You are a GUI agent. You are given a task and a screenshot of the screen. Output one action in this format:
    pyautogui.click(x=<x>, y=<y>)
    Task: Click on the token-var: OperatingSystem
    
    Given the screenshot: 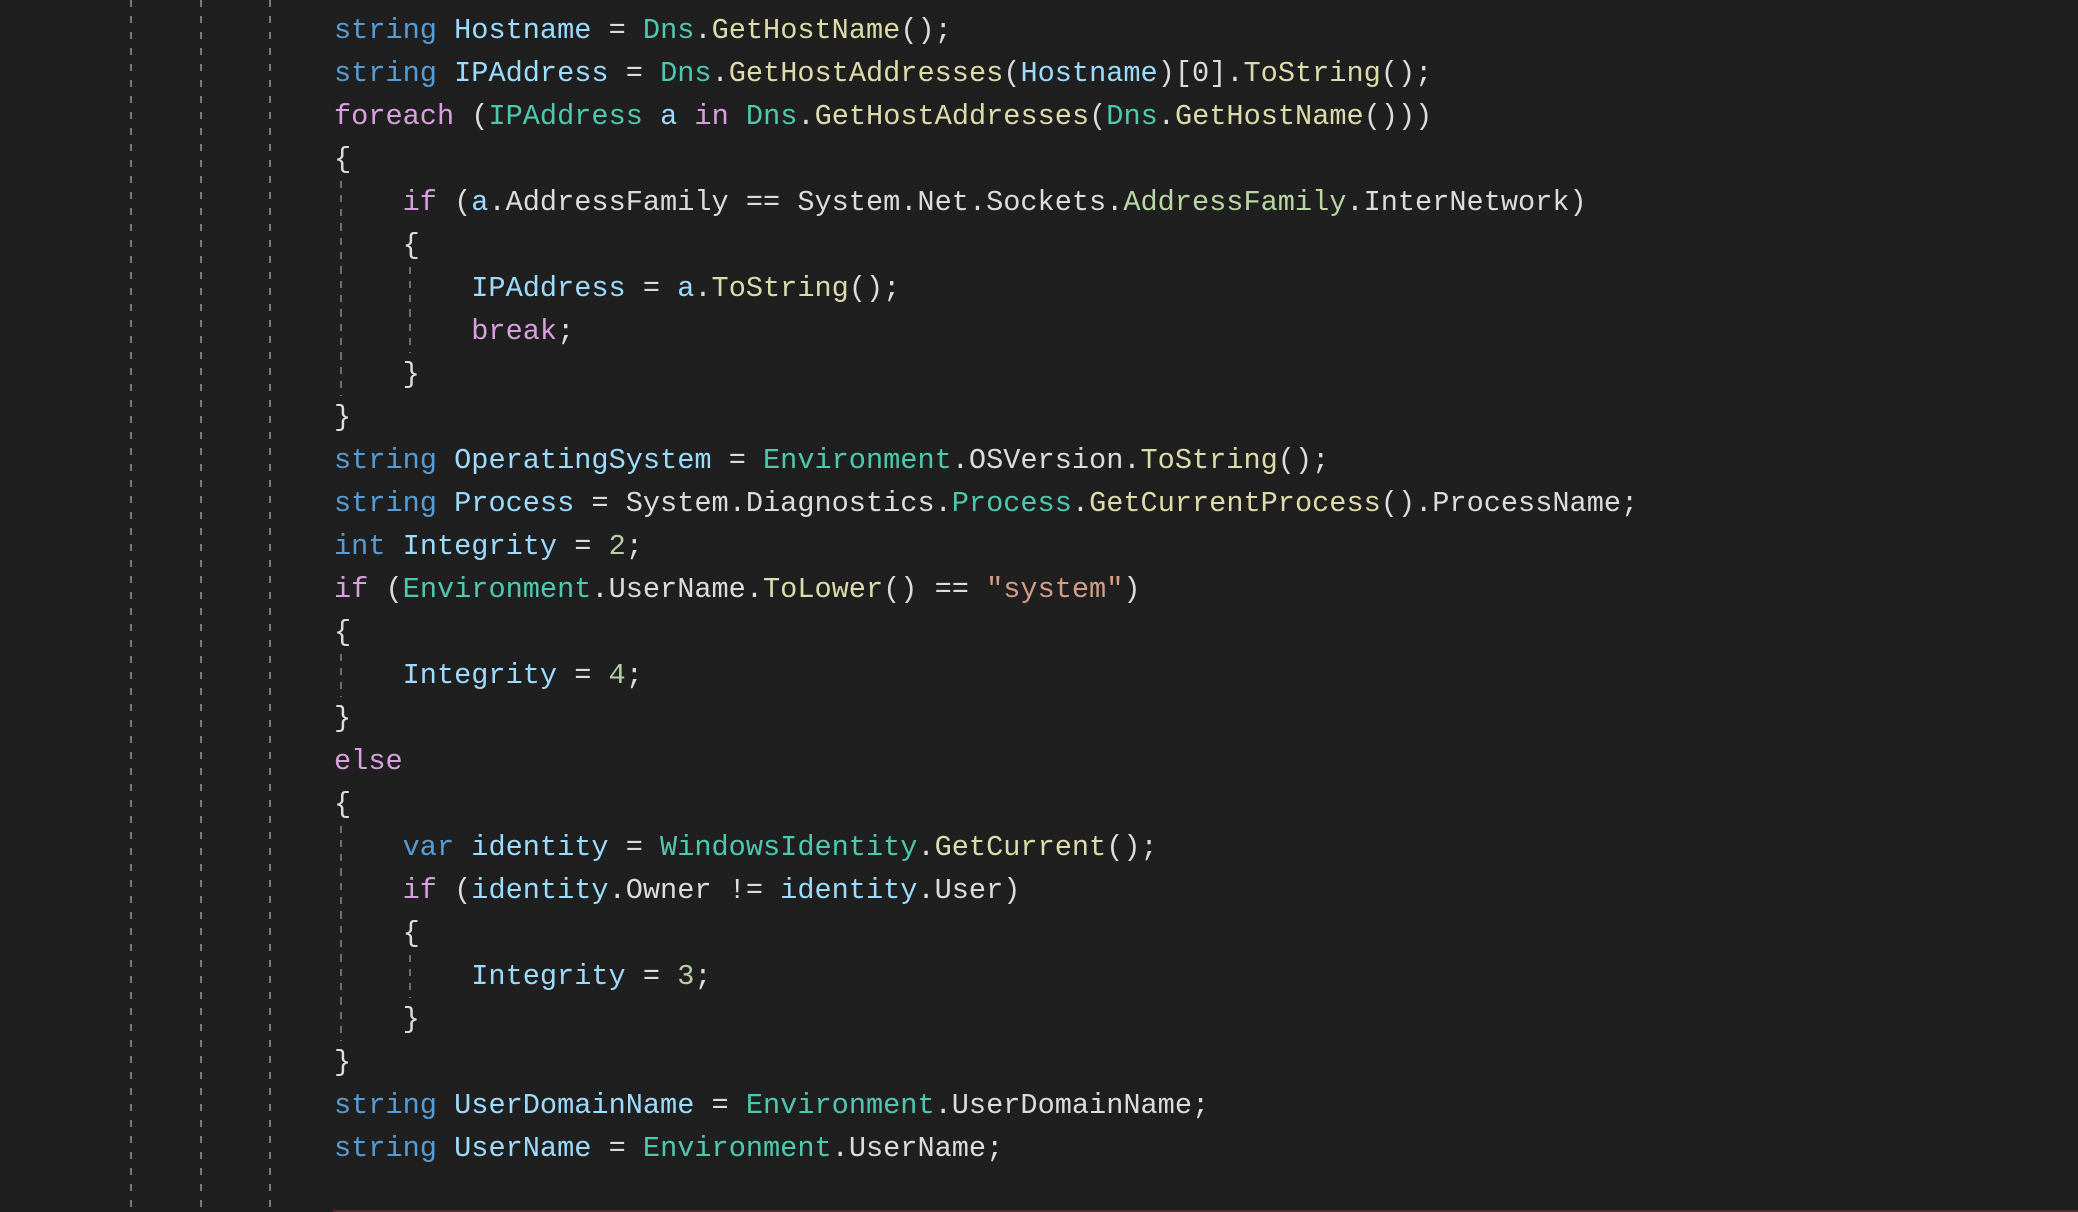 What is the action you would take?
    pyautogui.click(x=583, y=460)
    